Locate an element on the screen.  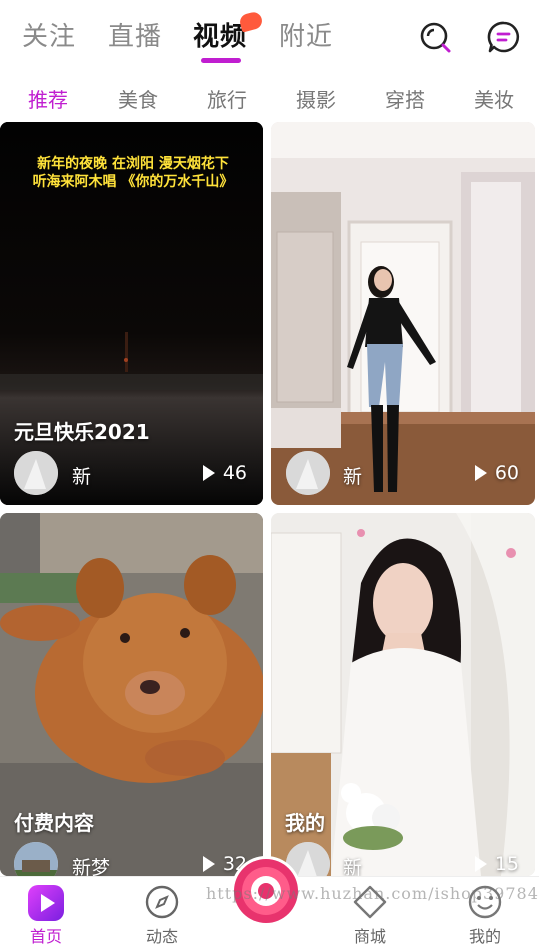
nav-home: 首页 is located at coordinates (46, 912).